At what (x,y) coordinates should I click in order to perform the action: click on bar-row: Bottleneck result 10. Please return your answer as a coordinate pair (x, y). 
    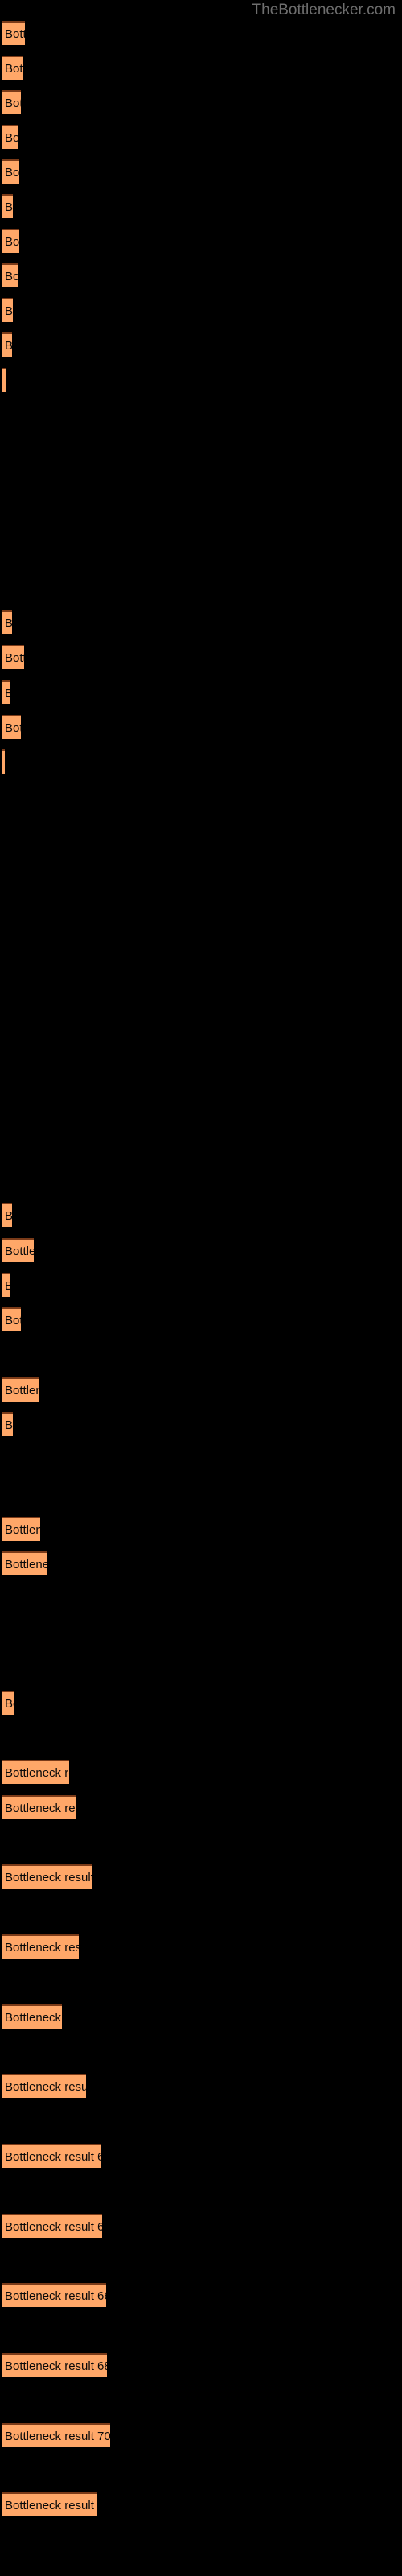
    Looking at the image, I should click on (7, 344).